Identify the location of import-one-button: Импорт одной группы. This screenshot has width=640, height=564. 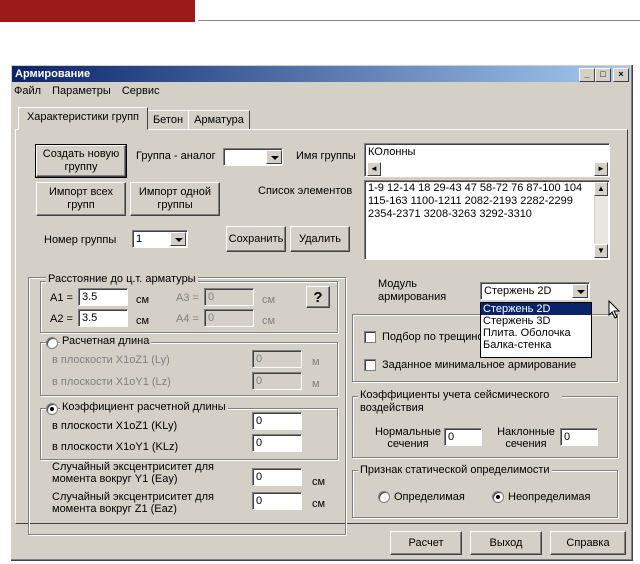
(175, 199).